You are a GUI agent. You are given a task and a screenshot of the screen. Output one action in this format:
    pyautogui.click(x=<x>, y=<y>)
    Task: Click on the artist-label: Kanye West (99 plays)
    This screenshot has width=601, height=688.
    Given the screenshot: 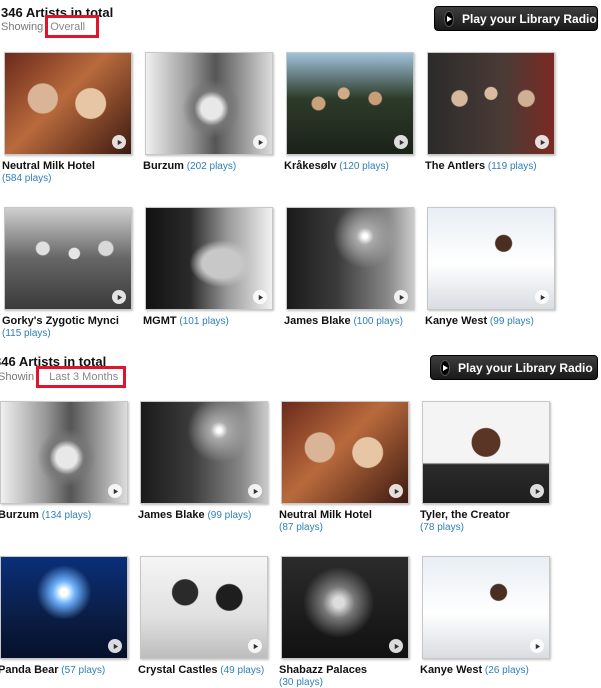 What is the action you would take?
    pyautogui.click(x=479, y=321)
    